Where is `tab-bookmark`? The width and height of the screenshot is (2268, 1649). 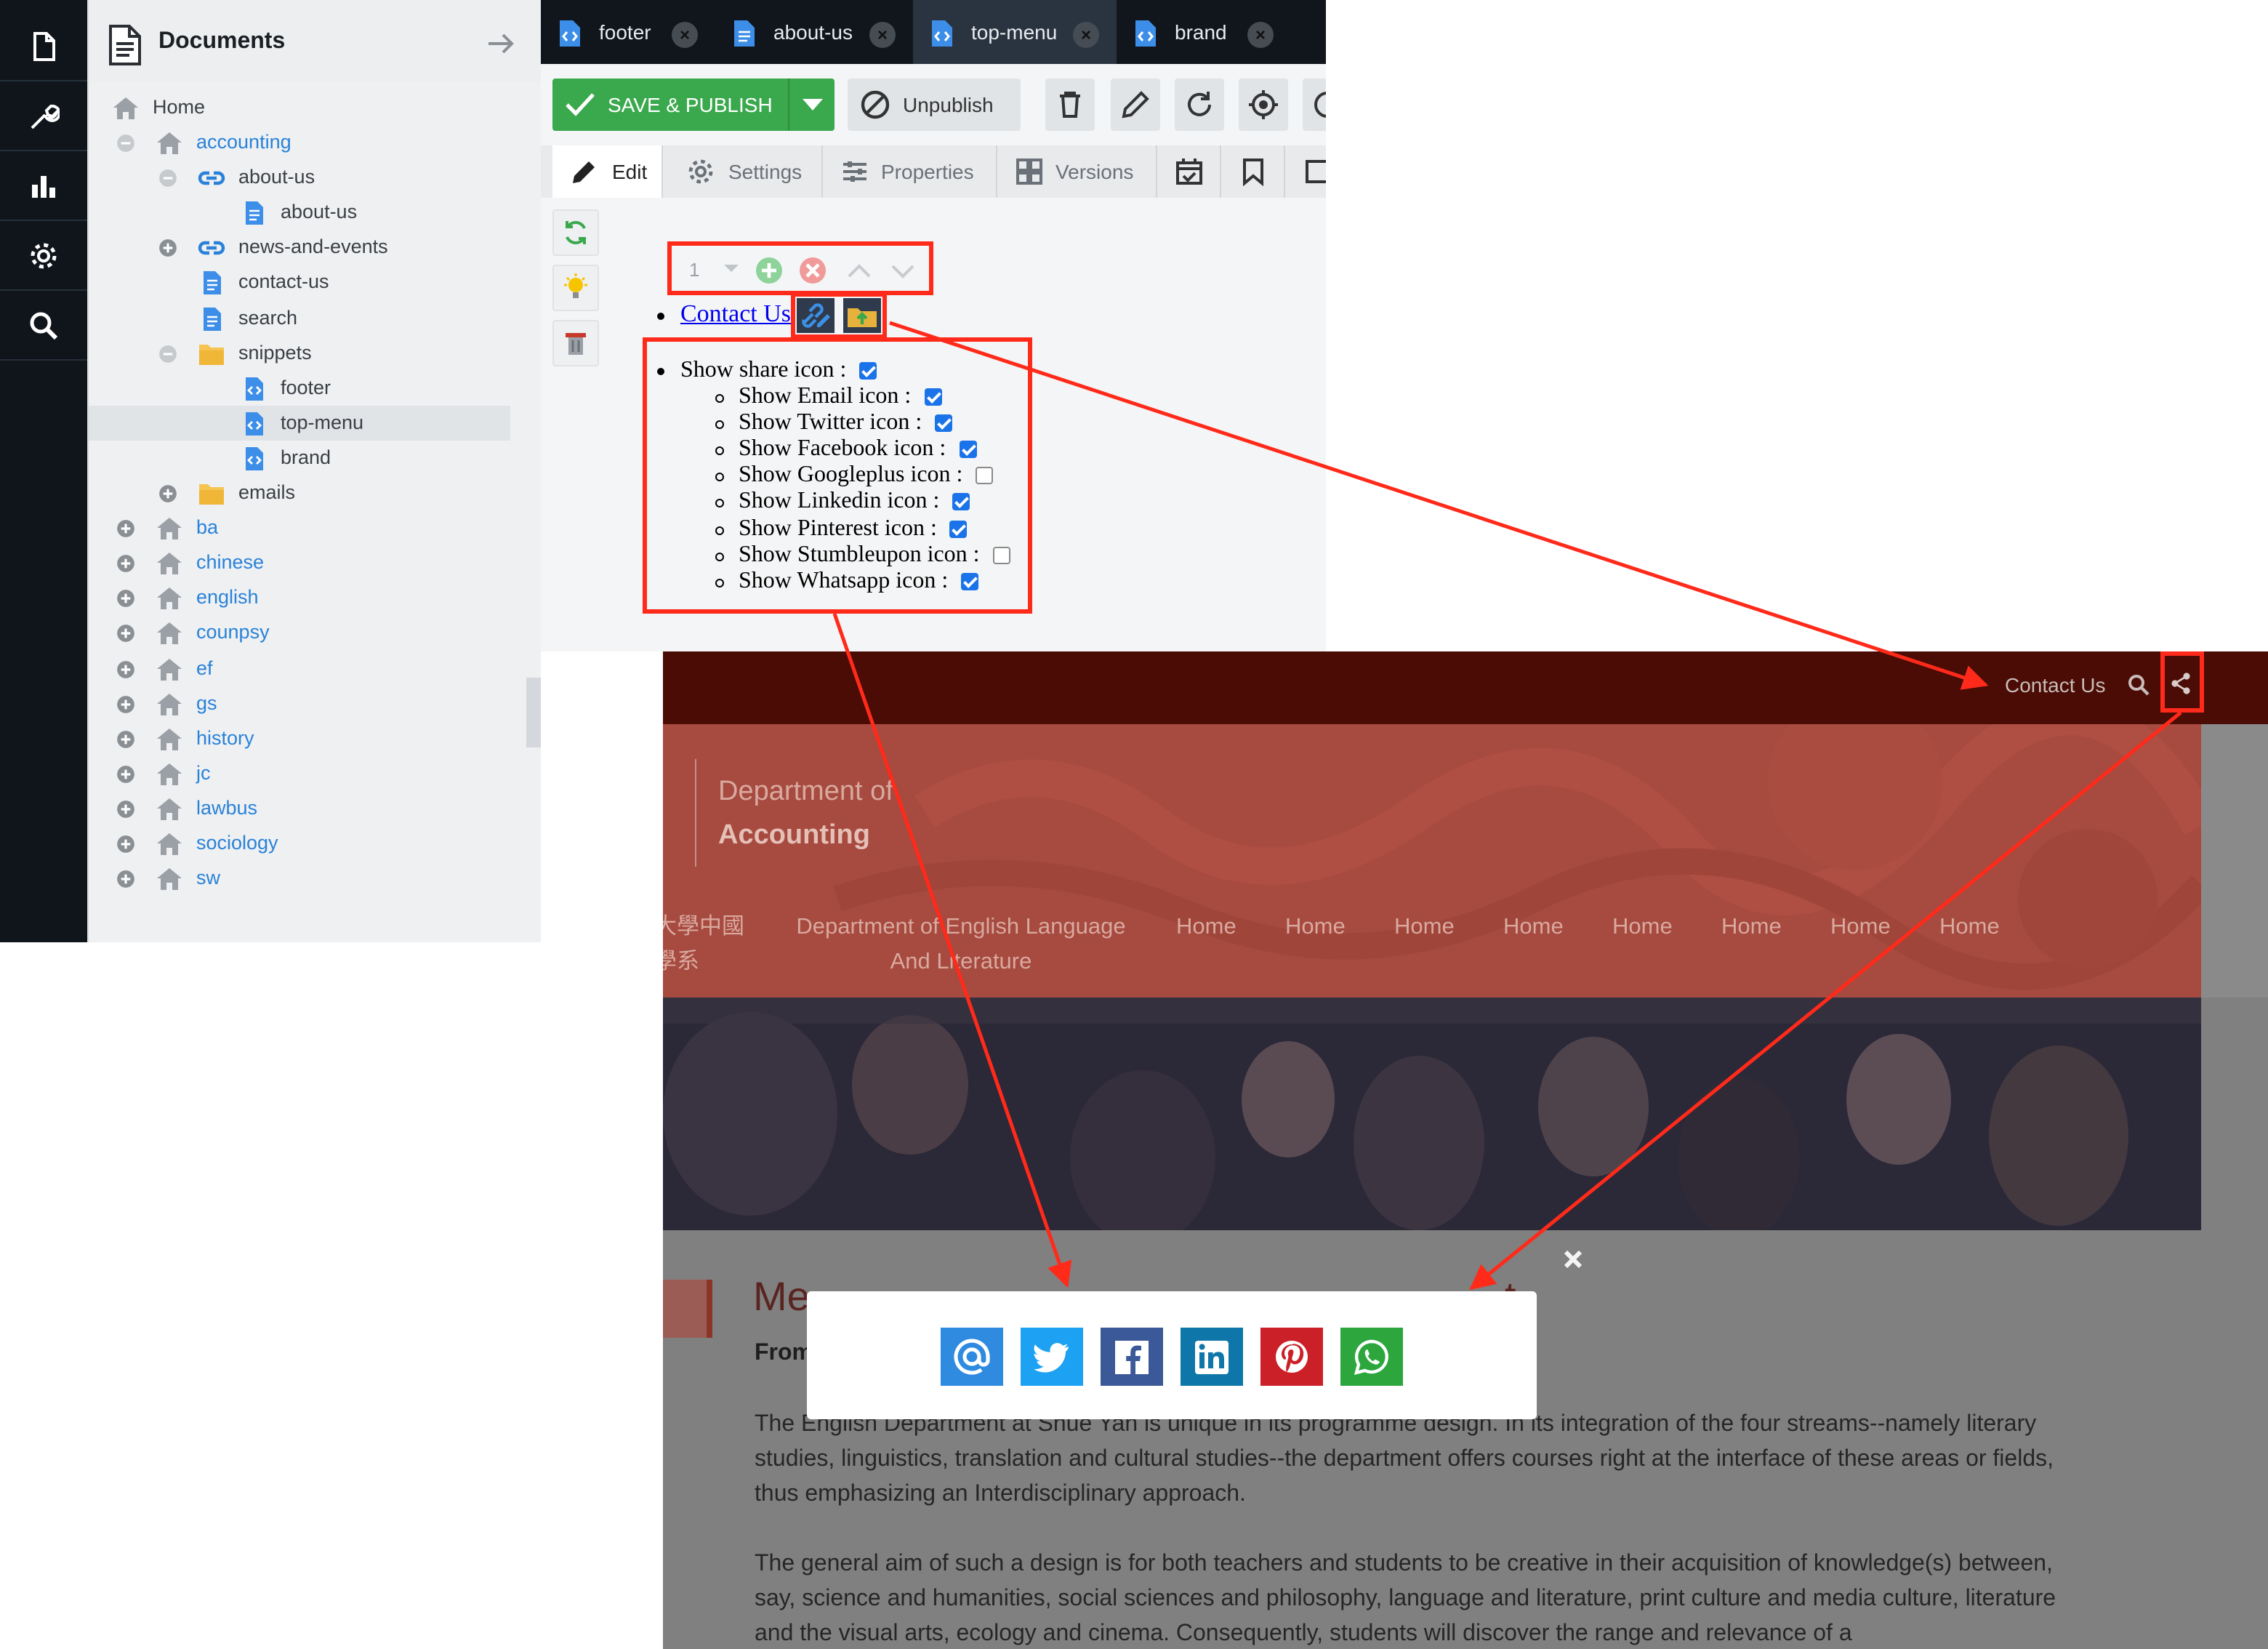
tab-bookmark is located at coordinates (1253, 171).